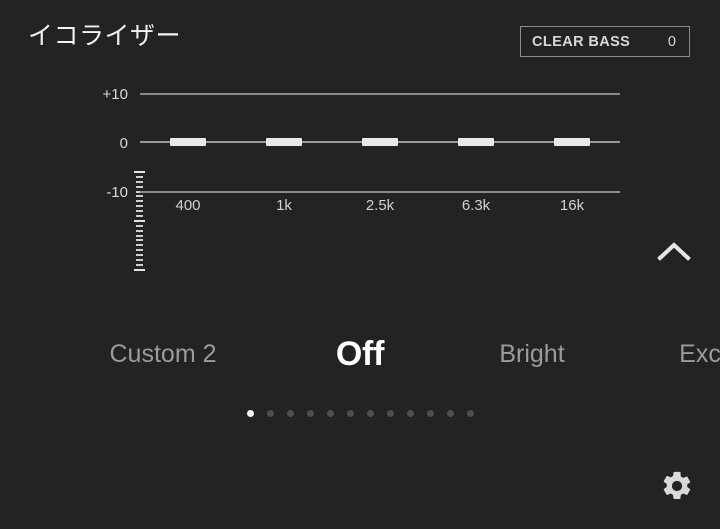  I want to click on preset-carousel: Custom 2 Off Bright Exc, so click(360, 356).